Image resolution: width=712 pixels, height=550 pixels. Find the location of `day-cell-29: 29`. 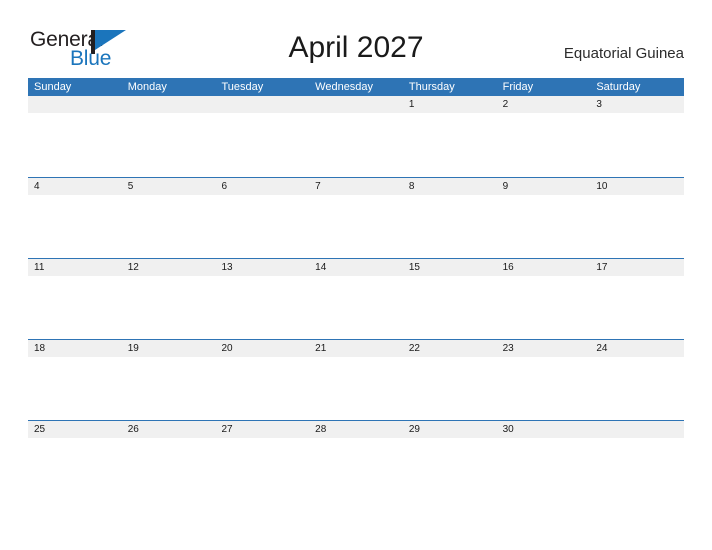

day-cell-29: 29 is located at coordinates (449, 461).